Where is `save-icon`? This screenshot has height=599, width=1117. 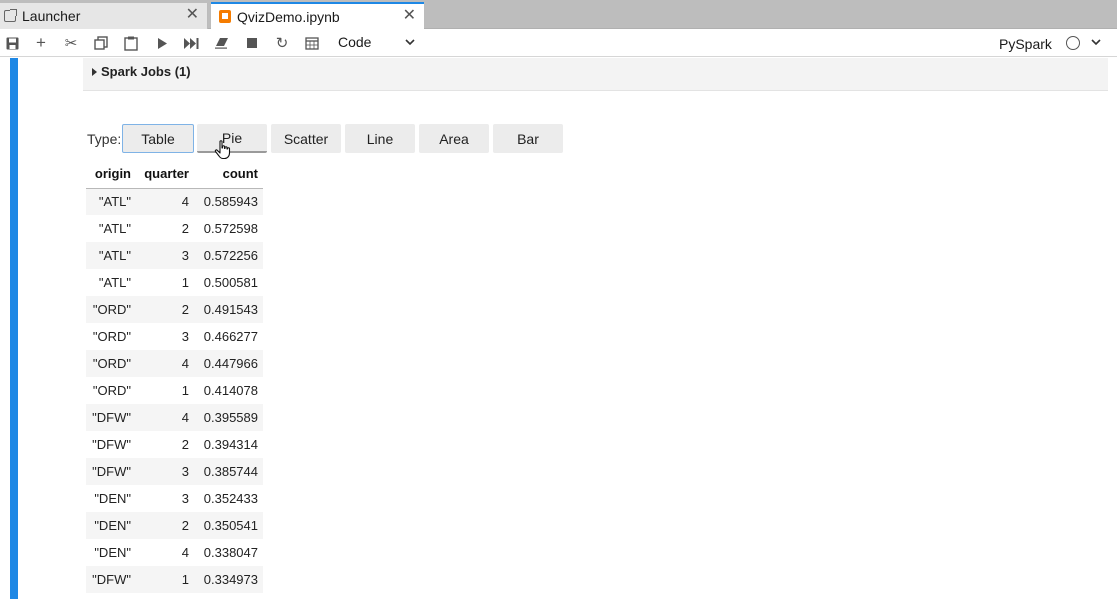 save-icon is located at coordinates (12, 43).